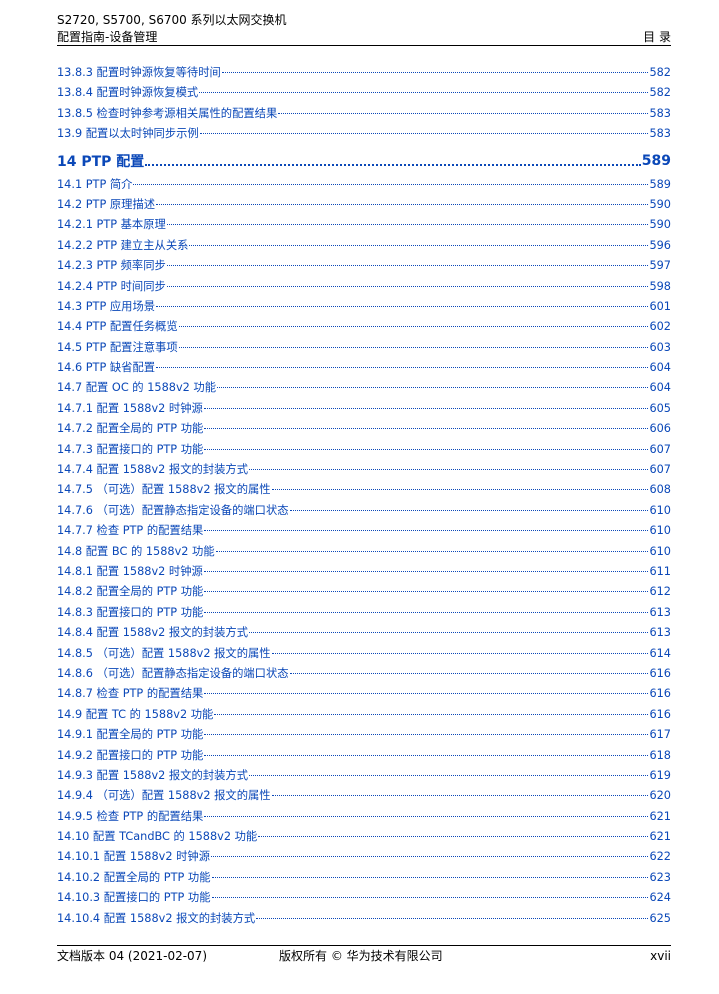 This screenshot has width=719, height=994. Describe the element at coordinates (660, 368) in the screenshot. I see `toc-entry-page: 604` at that location.